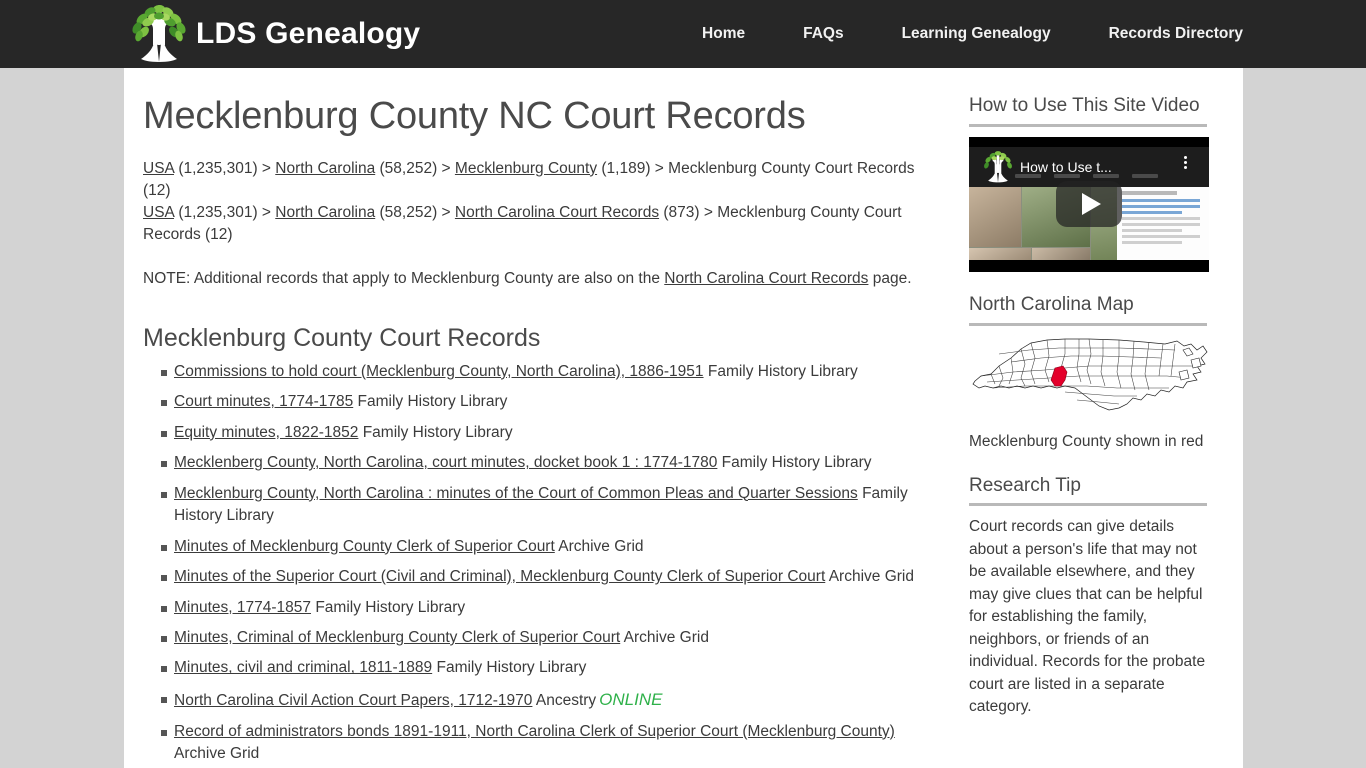  Describe the element at coordinates (266, 432) in the screenshot. I see `record-title-link: Equity minutes, 1822-1852` at that location.